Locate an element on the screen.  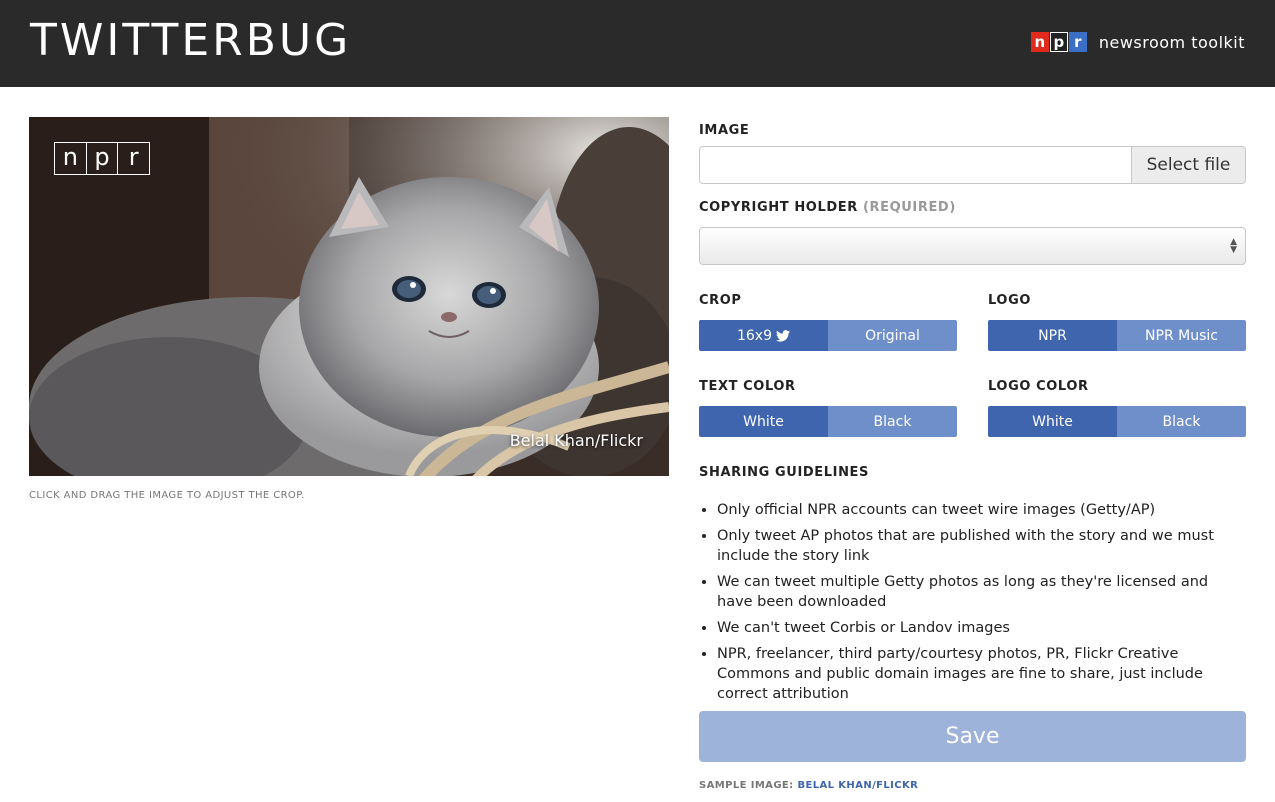
save-button: Save is located at coordinates (972, 736).